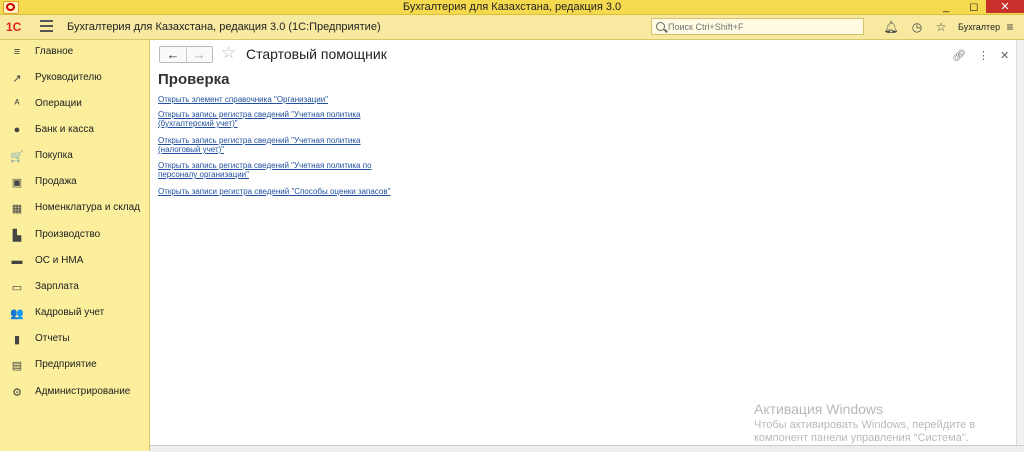 The image size is (1024, 452). Describe the element at coordinates (46, 26) in the screenshot. I see `main-menu-icon` at that location.